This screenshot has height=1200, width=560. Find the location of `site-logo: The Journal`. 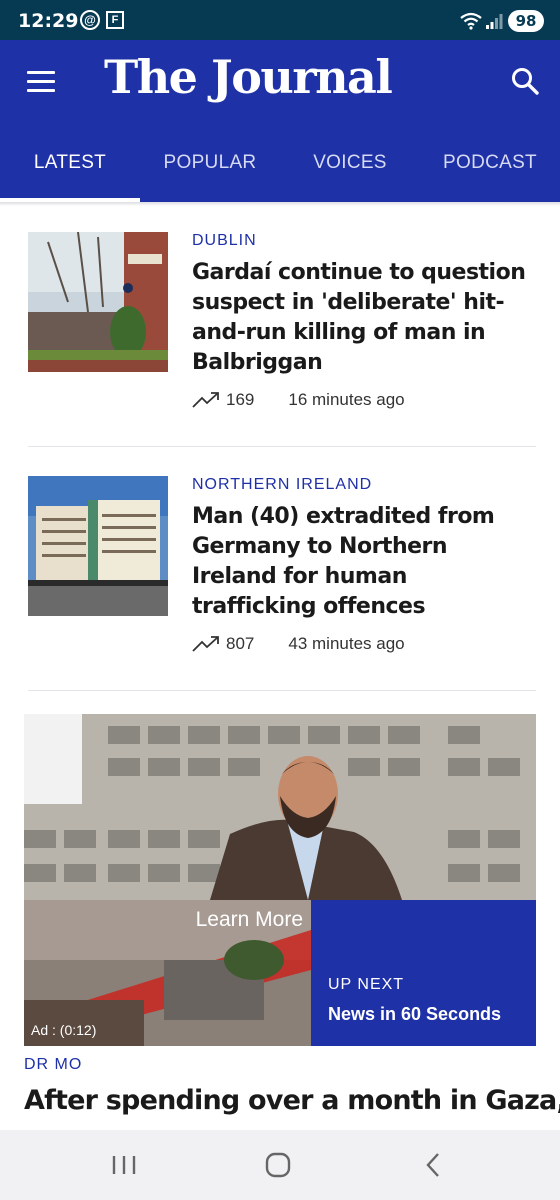

site-logo: The Journal is located at coordinates (248, 77).